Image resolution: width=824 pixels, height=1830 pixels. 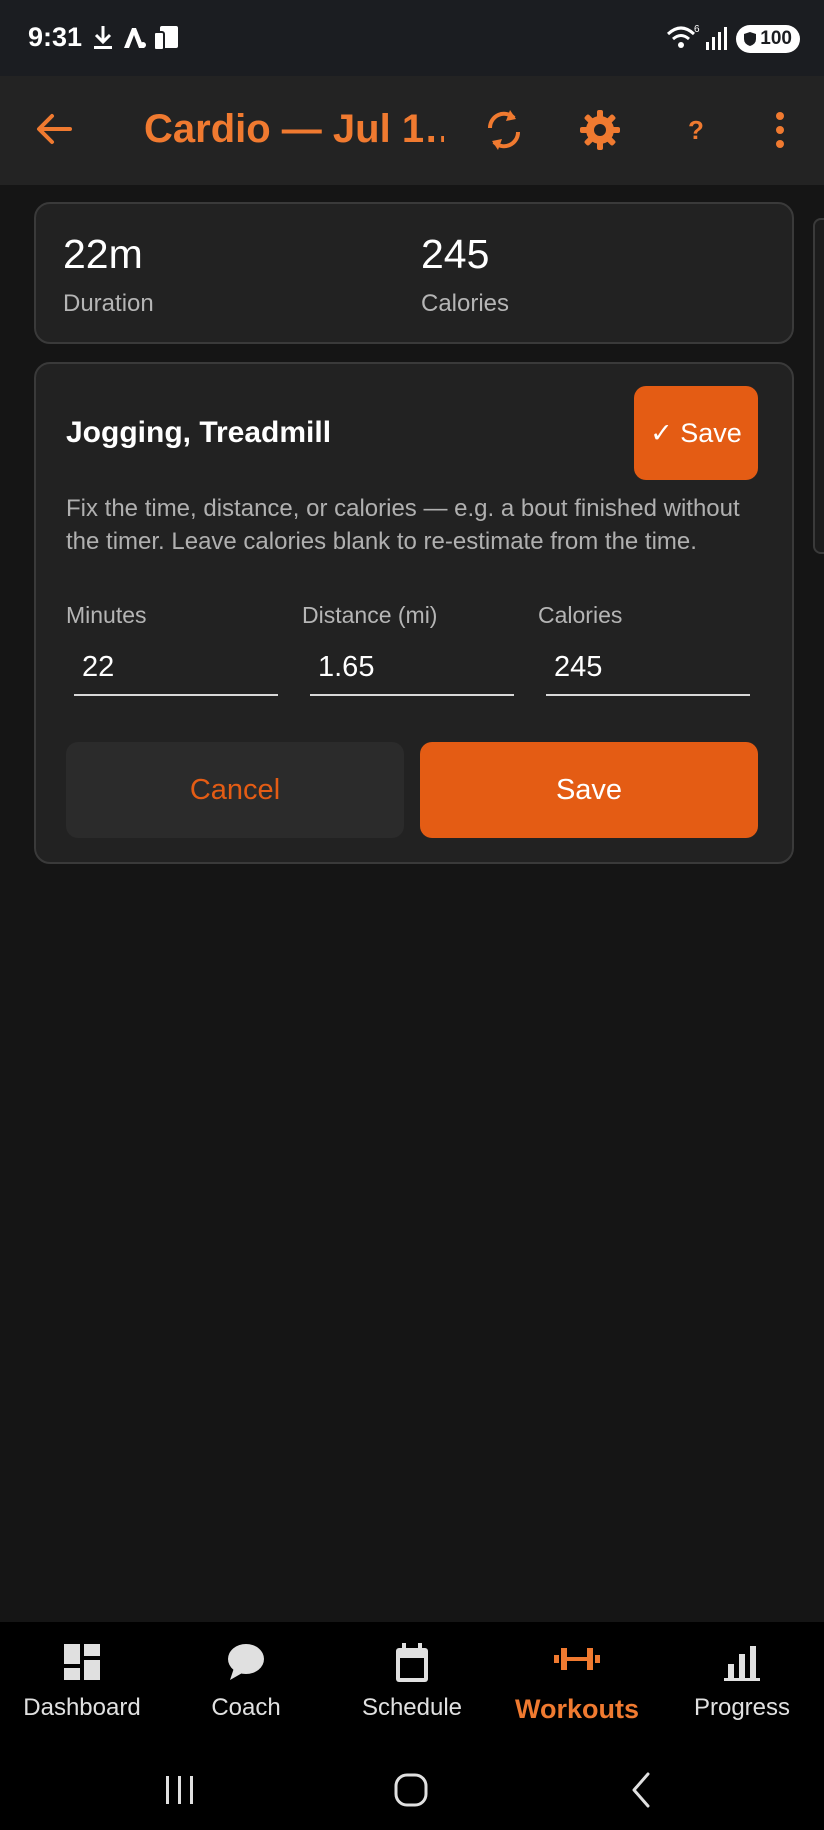 What do you see at coordinates (589, 790) in the screenshot?
I see `save-button: Save` at bounding box center [589, 790].